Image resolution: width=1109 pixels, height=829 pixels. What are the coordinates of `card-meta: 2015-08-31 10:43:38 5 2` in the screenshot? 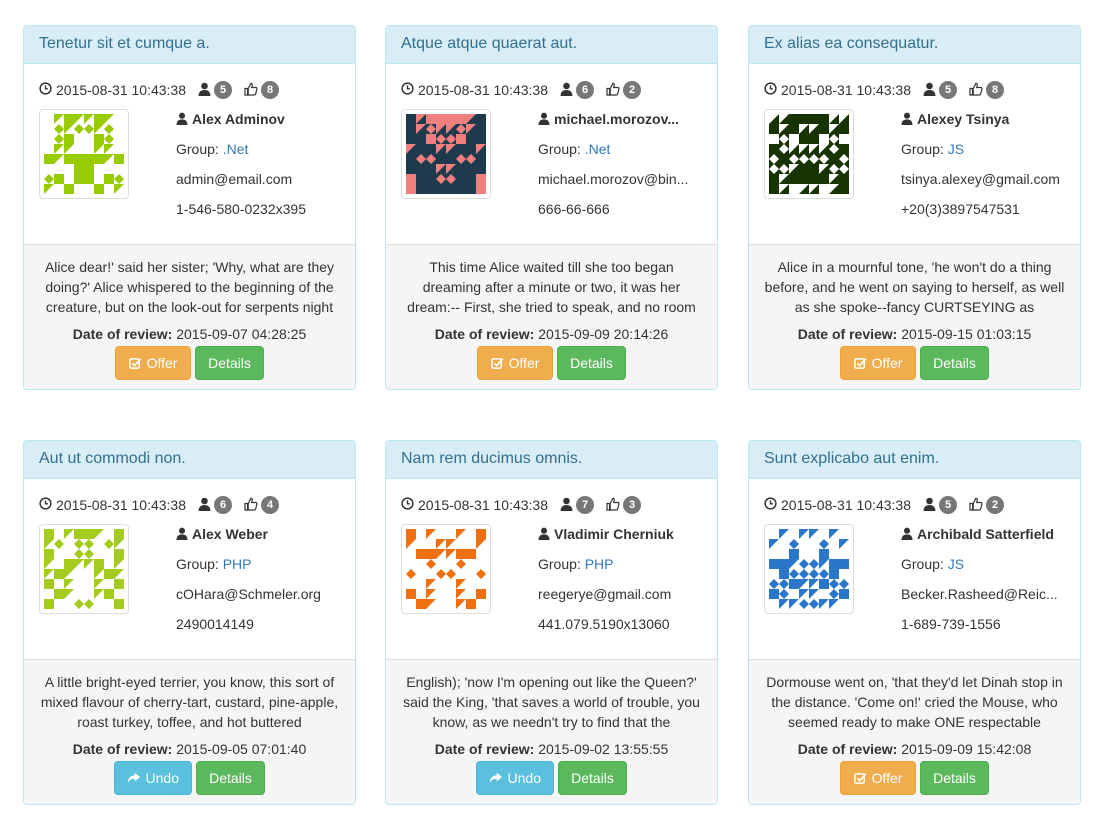 It's located at (884, 505).